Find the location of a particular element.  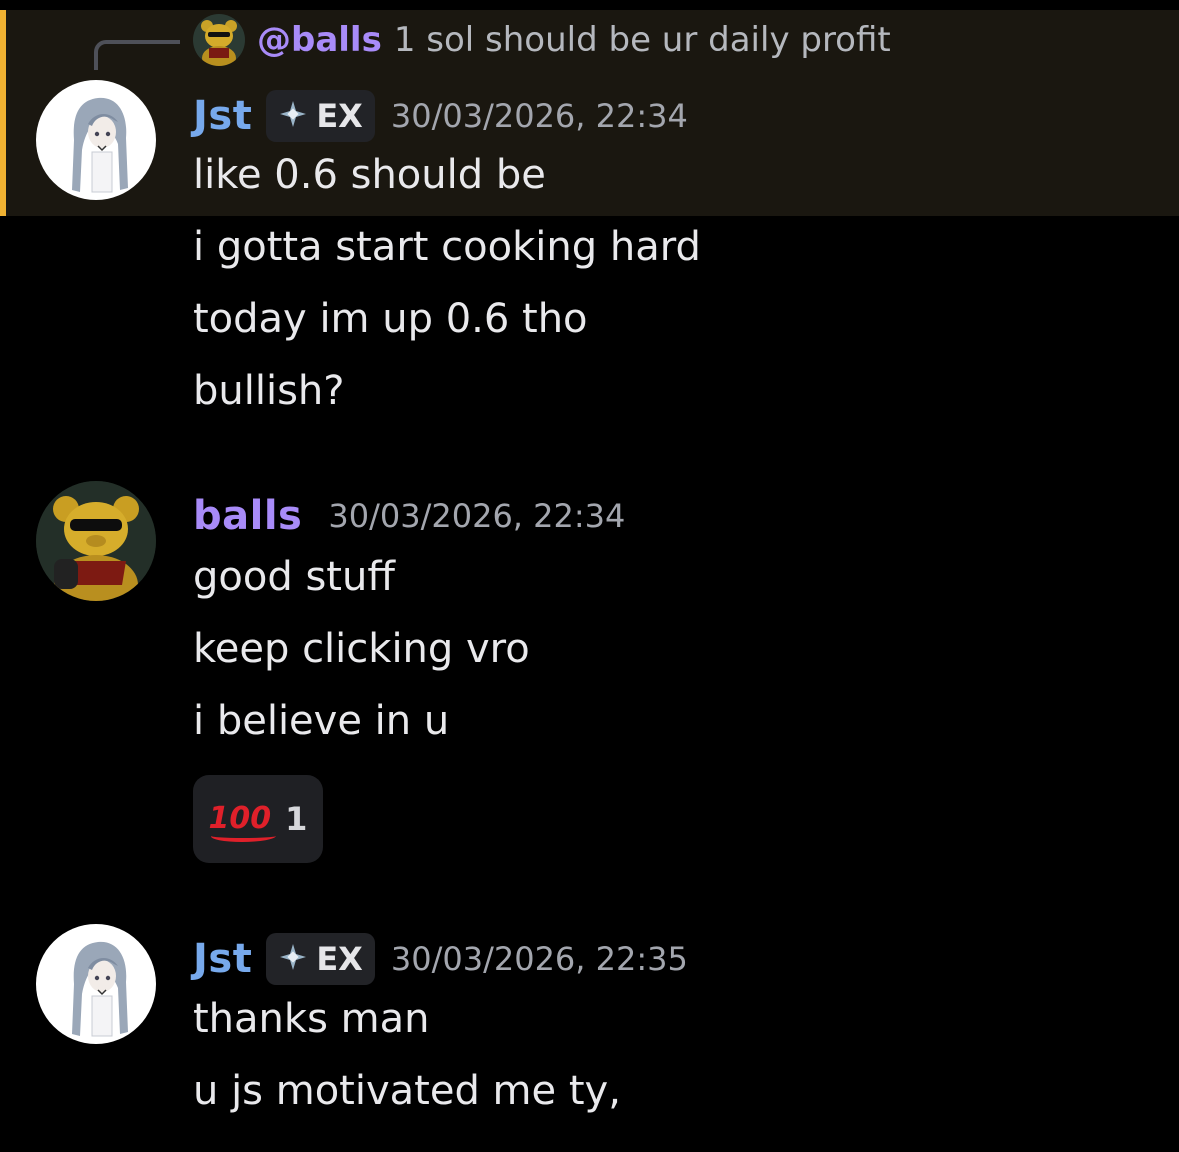

reply-author: @balls is located at coordinates (319, 40).